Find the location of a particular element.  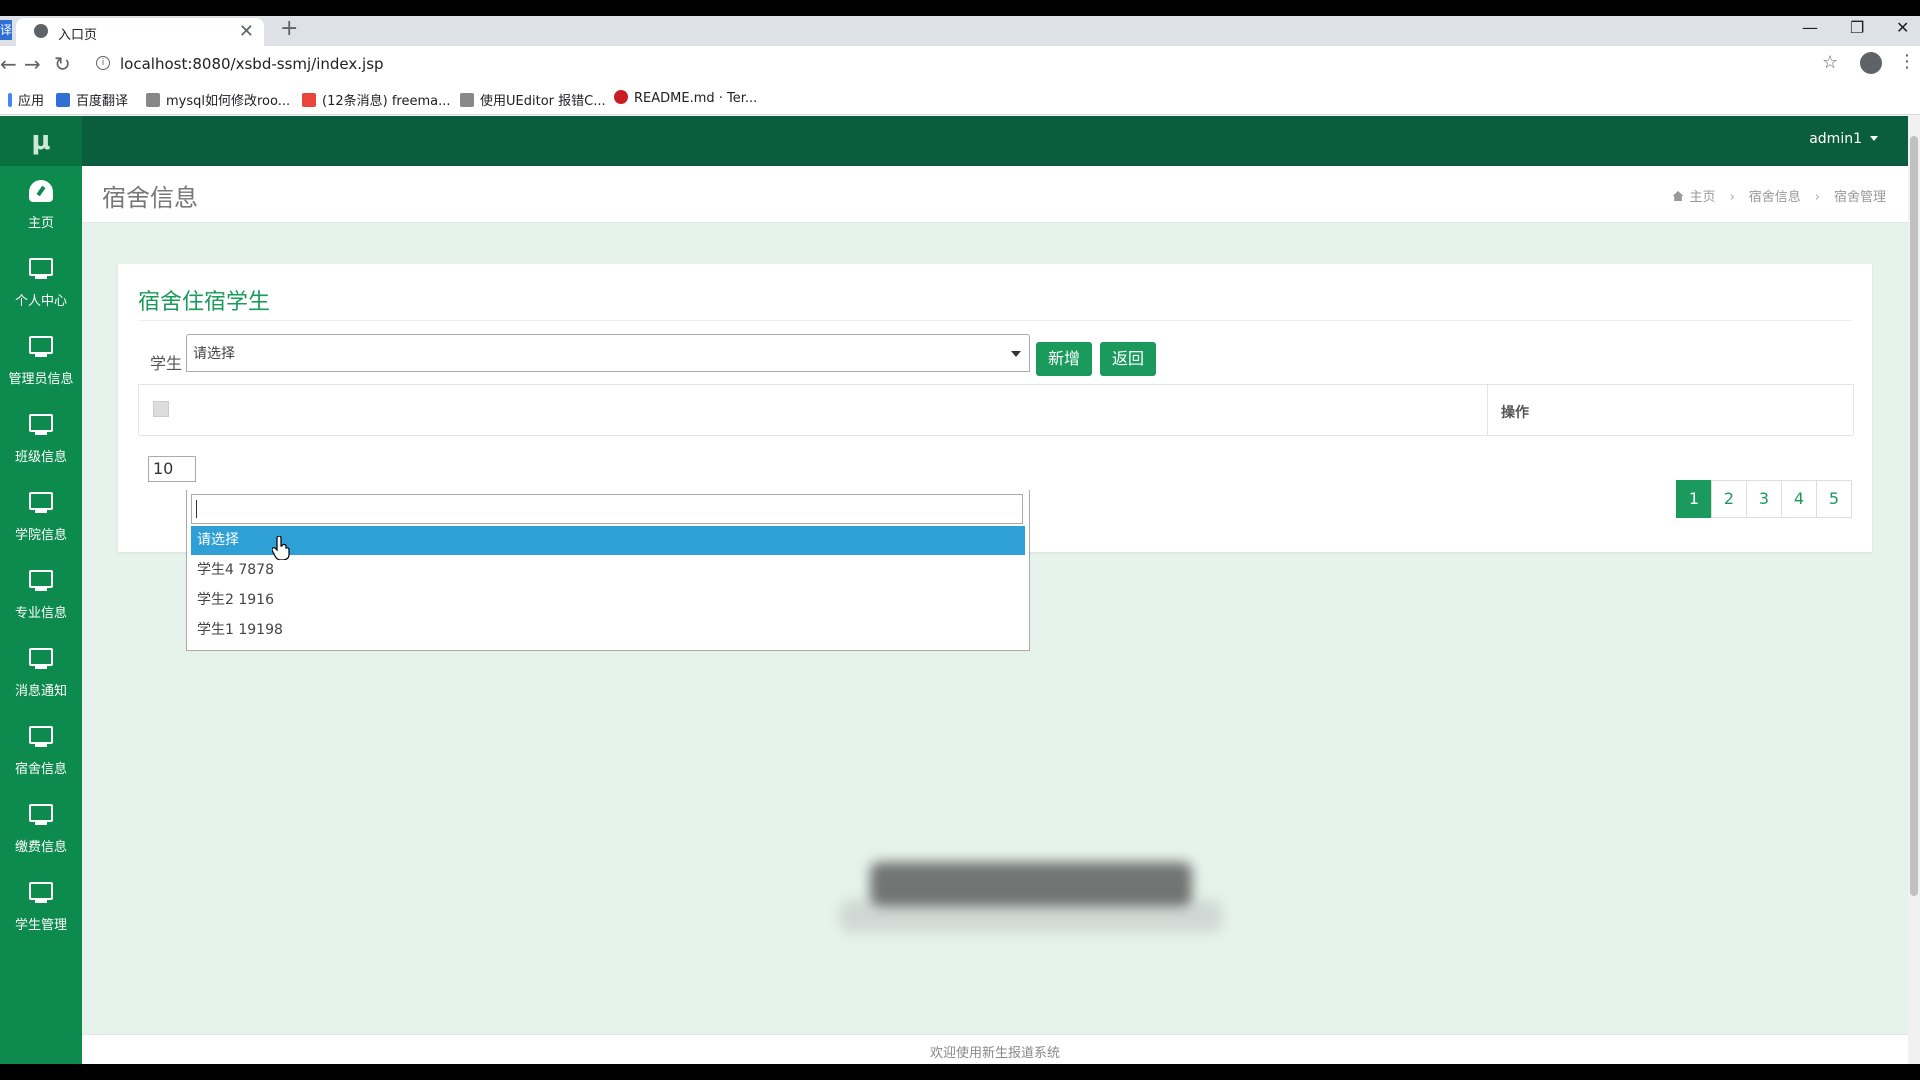

footer-text: 欢迎使用新生报道系统 is located at coordinates (994, 1053).